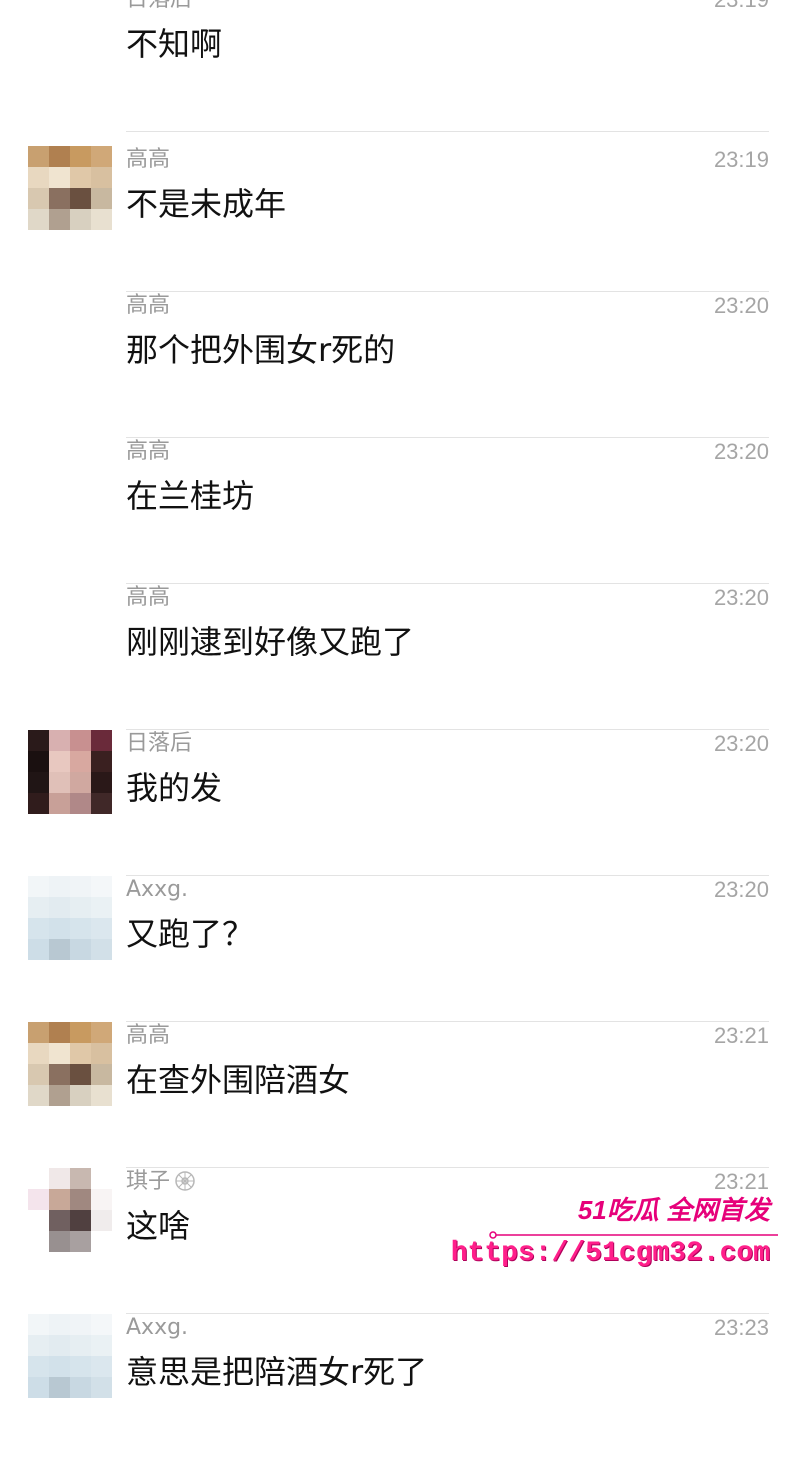 Image resolution: width=800 pixels, height=1460 pixels. Describe the element at coordinates (673, 1210) in the screenshot. I see `watermark-title: 51吃瓜 全网首发` at that location.